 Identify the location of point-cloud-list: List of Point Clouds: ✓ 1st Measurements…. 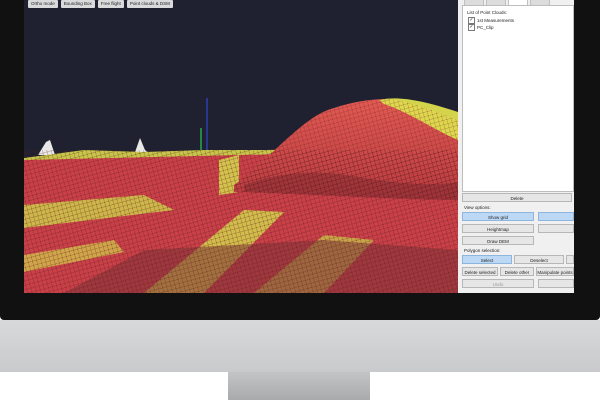
(518, 98).